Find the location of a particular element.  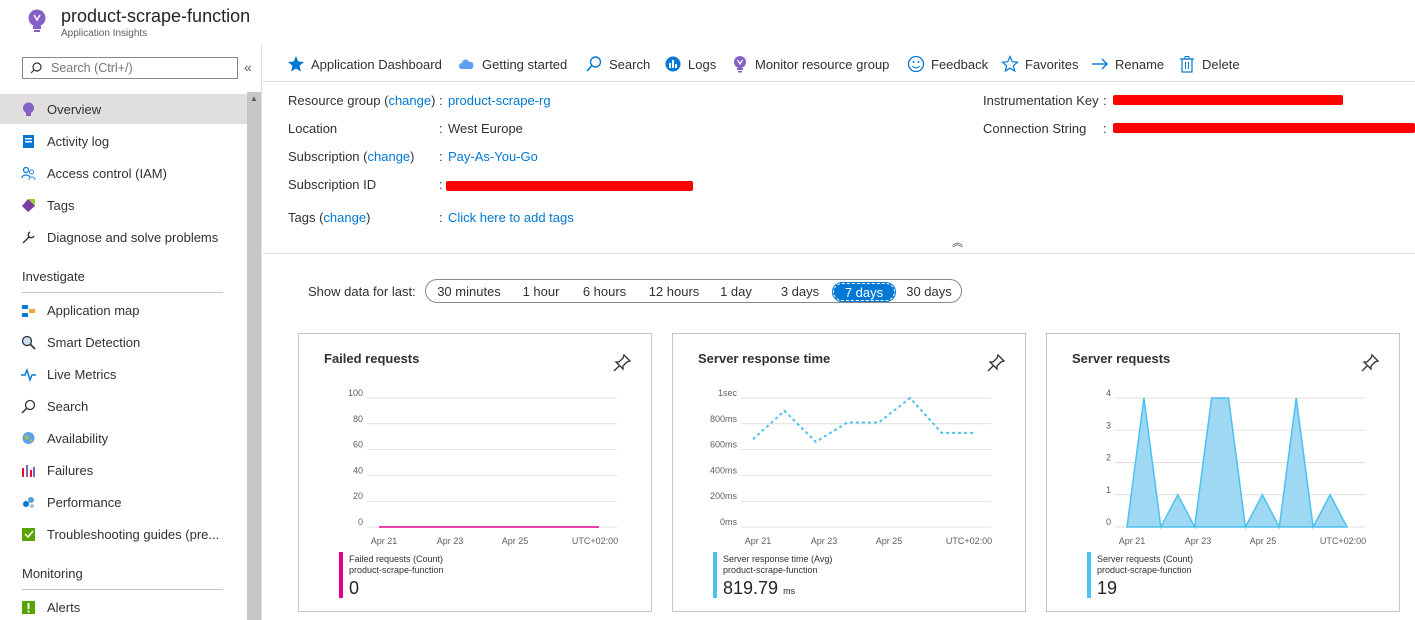

time-option-1-day: 1 day is located at coordinates (736, 292).